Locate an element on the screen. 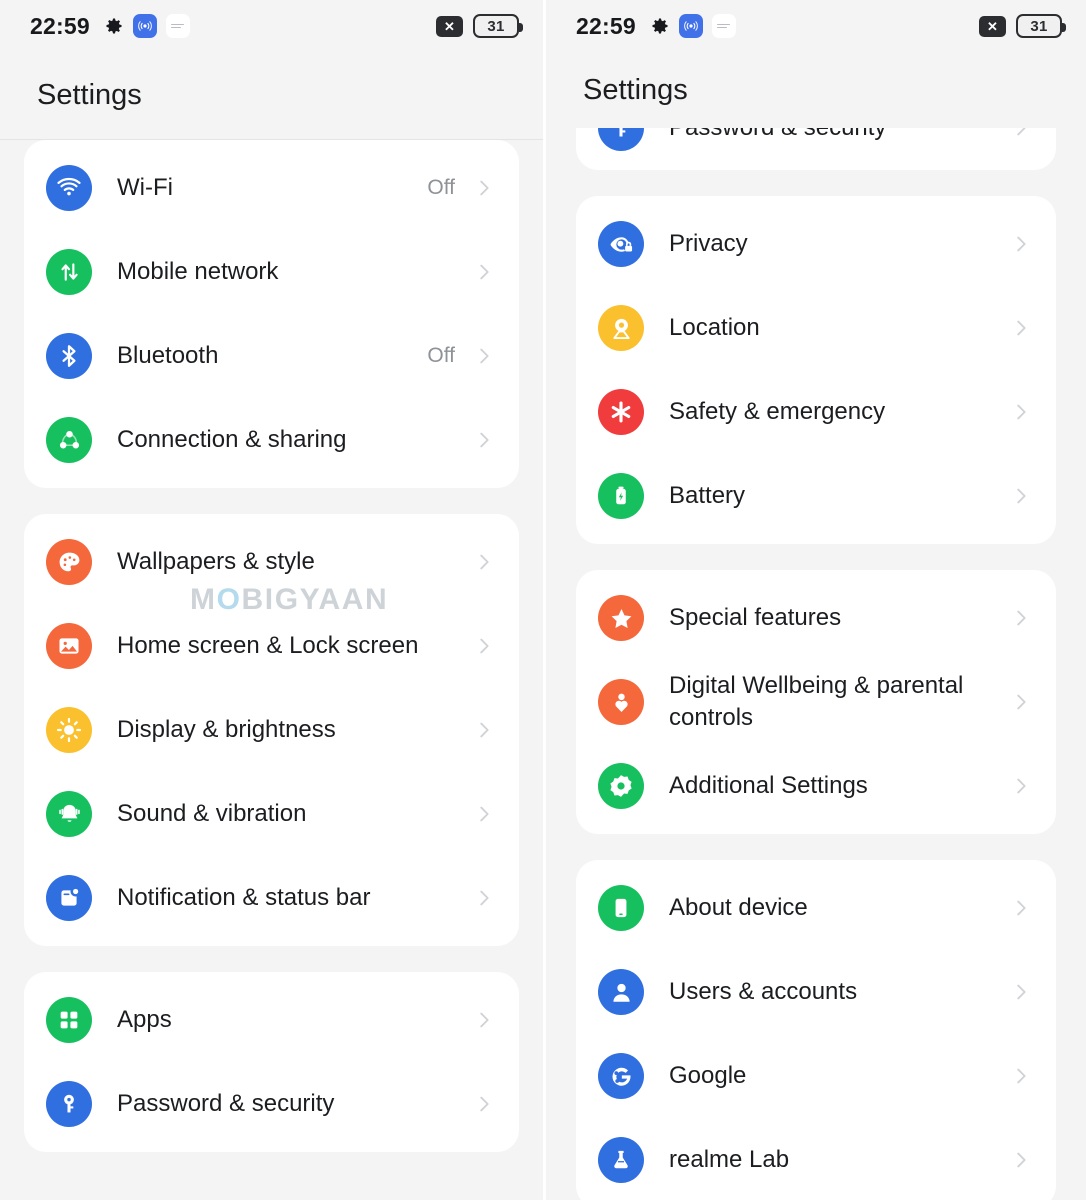 This screenshot has height=1200, width=1086. settings-row-label: Google is located at coordinates (708, 1076).